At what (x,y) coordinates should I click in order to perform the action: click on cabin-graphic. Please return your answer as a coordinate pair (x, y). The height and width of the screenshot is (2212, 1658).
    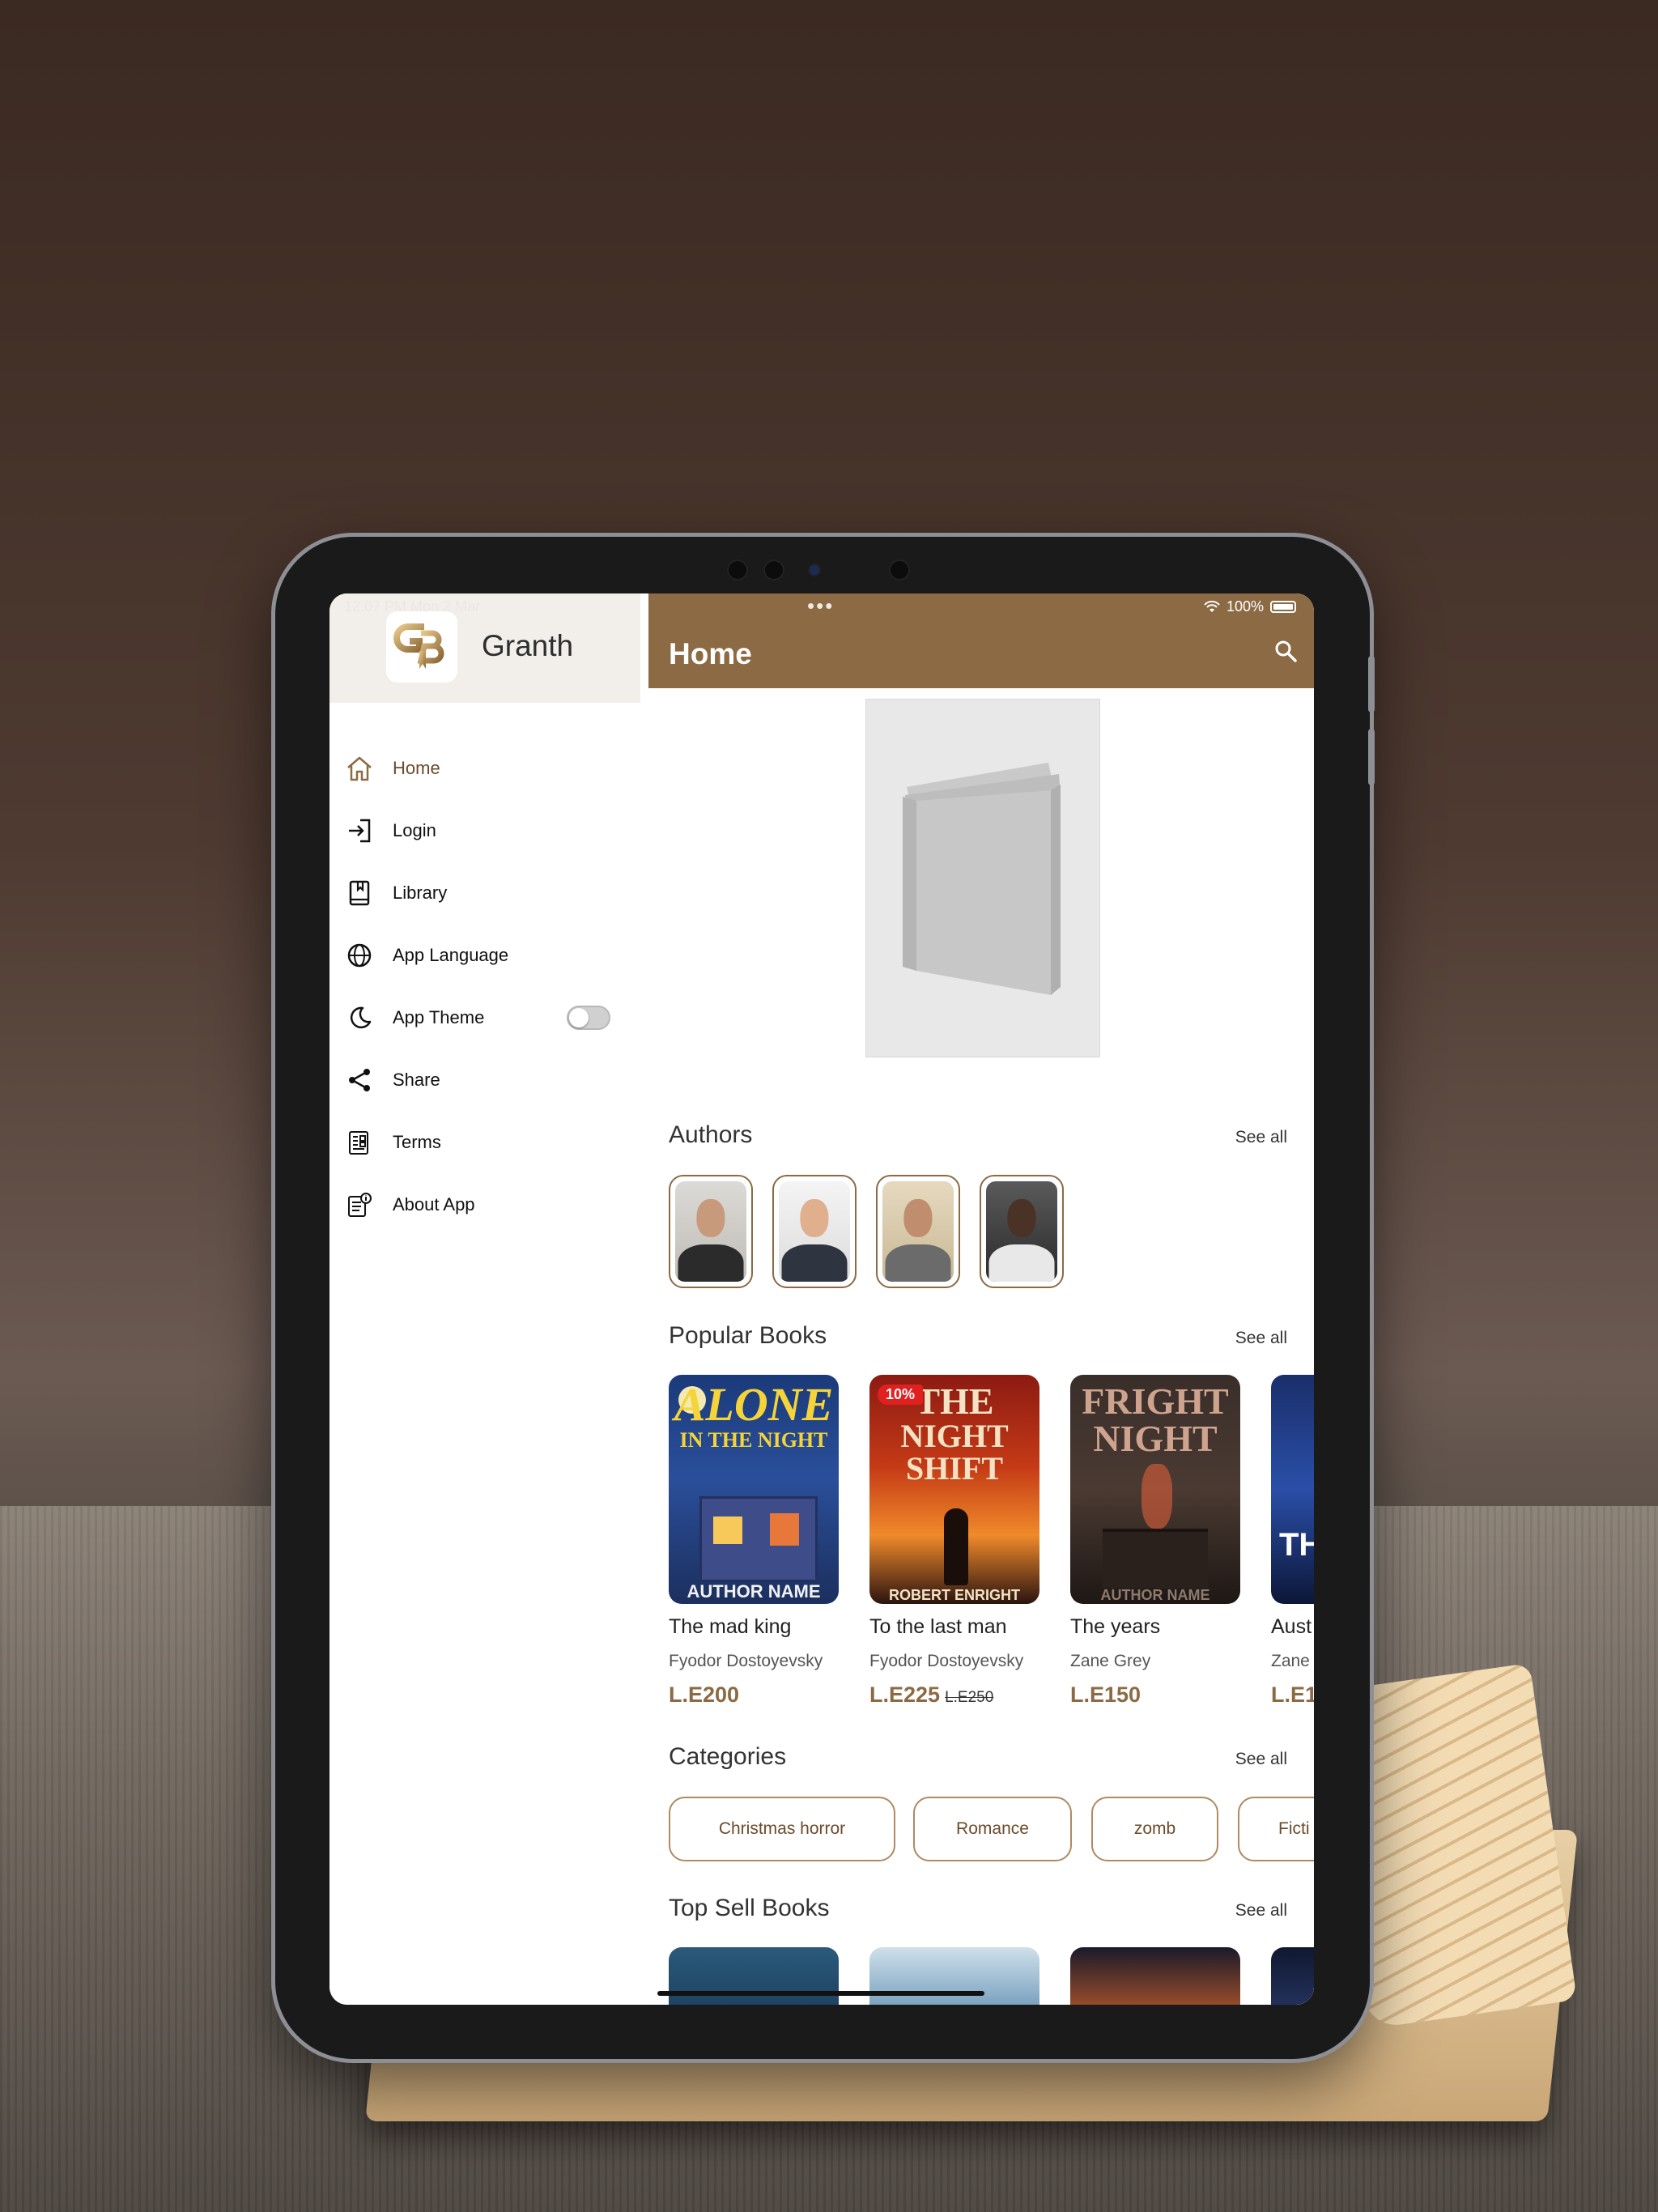
    Looking at the image, I should click on (1155, 1559).